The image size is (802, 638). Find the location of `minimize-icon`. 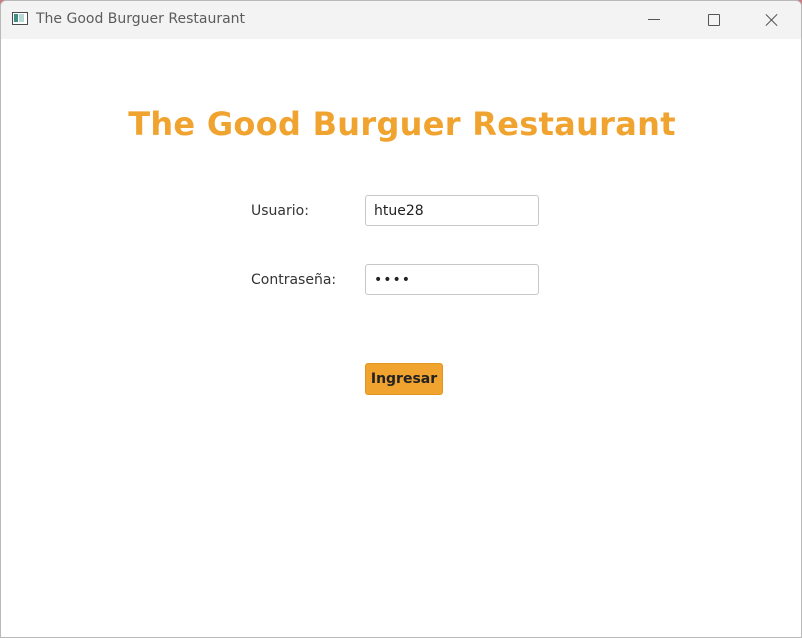

minimize-icon is located at coordinates (654, 19).